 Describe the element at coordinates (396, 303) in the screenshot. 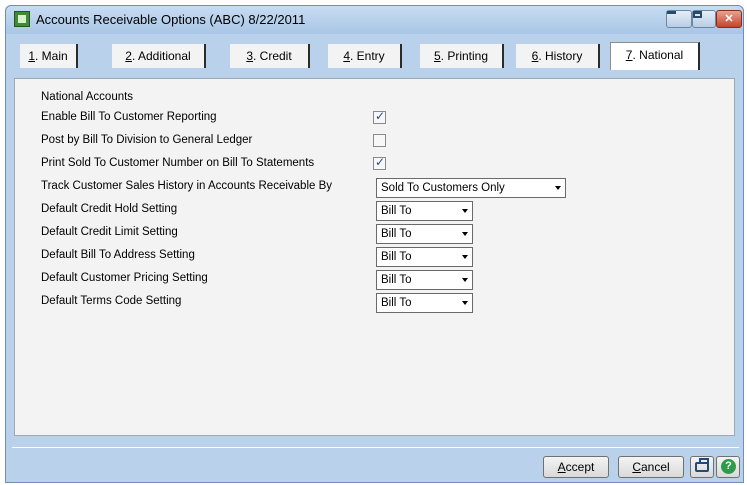

I see `terms-code-value: Bill To` at that location.